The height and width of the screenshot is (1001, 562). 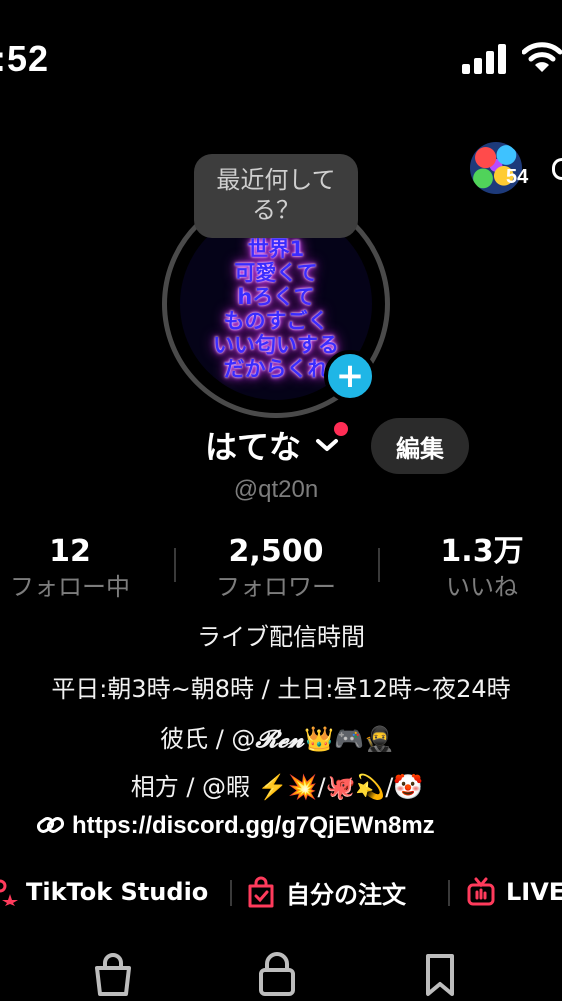 I want to click on status-bubble: 最近何して る？, so click(x=276, y=196).